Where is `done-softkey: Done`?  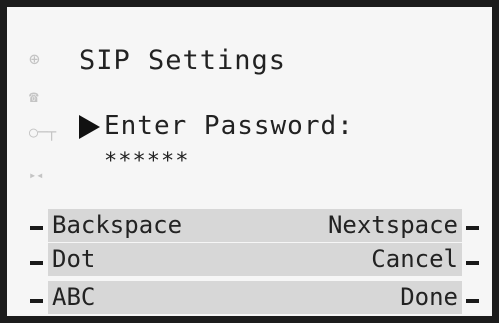
done-softkey: Done is located at coordinates (429, 297).